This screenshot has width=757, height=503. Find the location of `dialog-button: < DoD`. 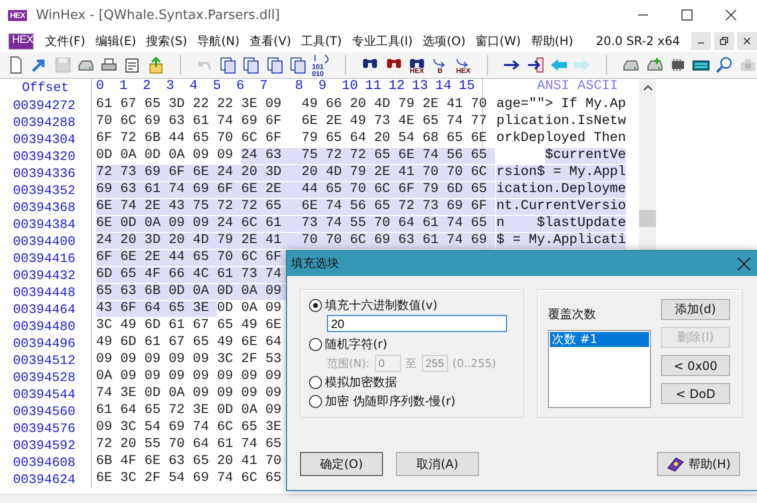

dialog-button: < DoD is located at coordinates (695, 393).